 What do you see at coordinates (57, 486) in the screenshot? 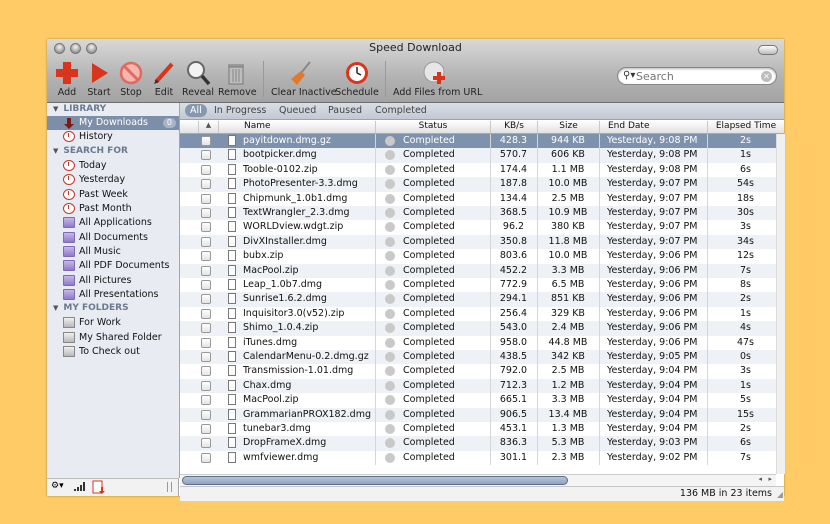
I see `gear-menu-icon: ⚙▾` at bounding box center [57, 486].